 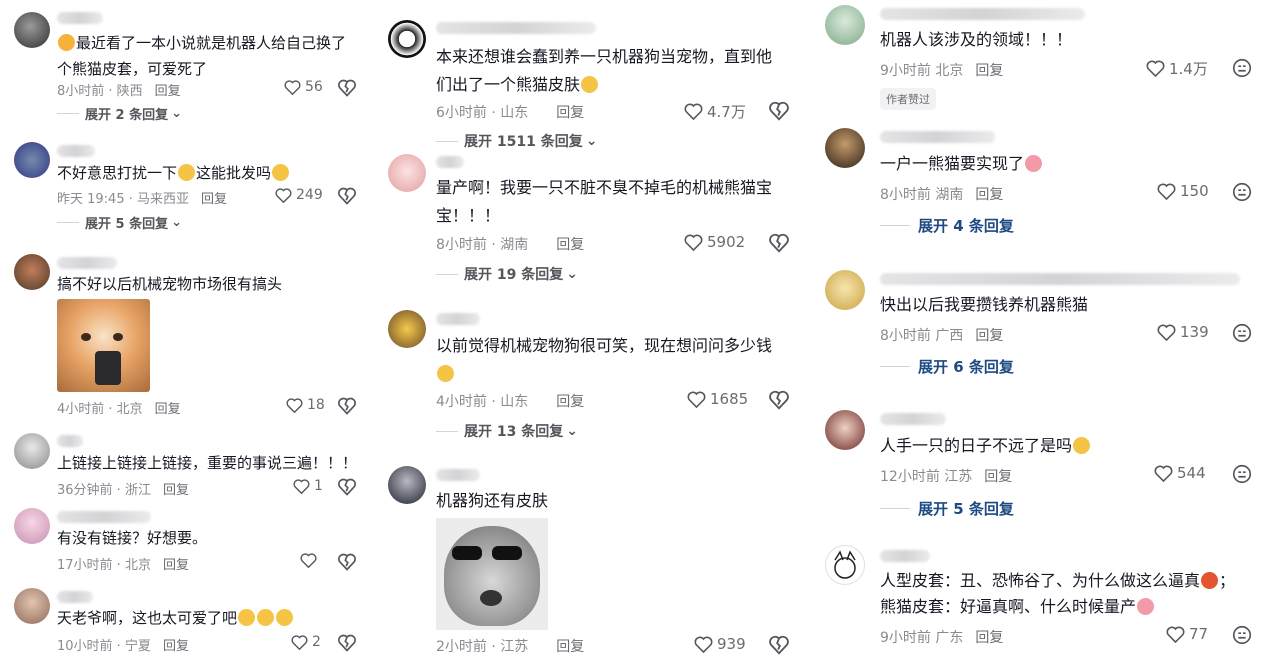 I want to click on comment-item: 快出以后我要攒钱养机器熊猫 8小时前 广西 回复 139 展开 6 条回复, so click(x=1038, y=327).